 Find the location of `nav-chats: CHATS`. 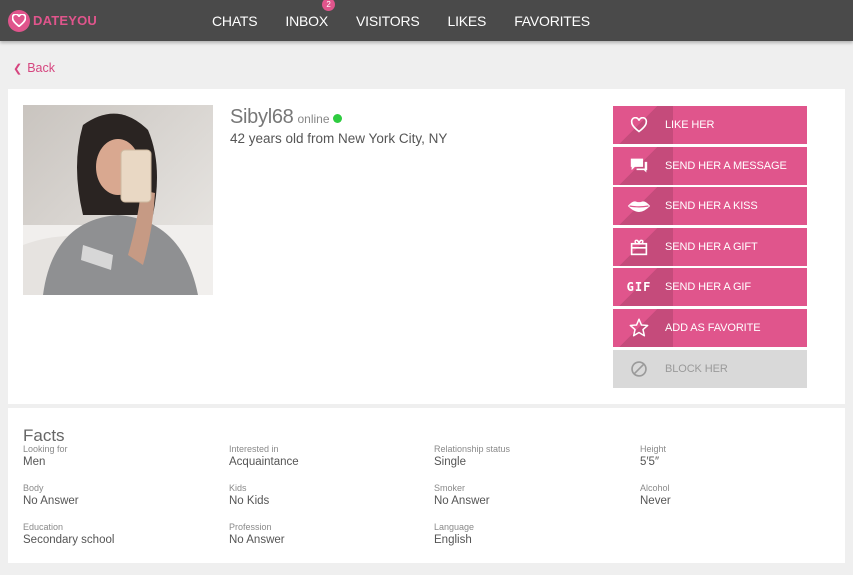

nav-chats: CHATS is located at coordinates (235, 21).